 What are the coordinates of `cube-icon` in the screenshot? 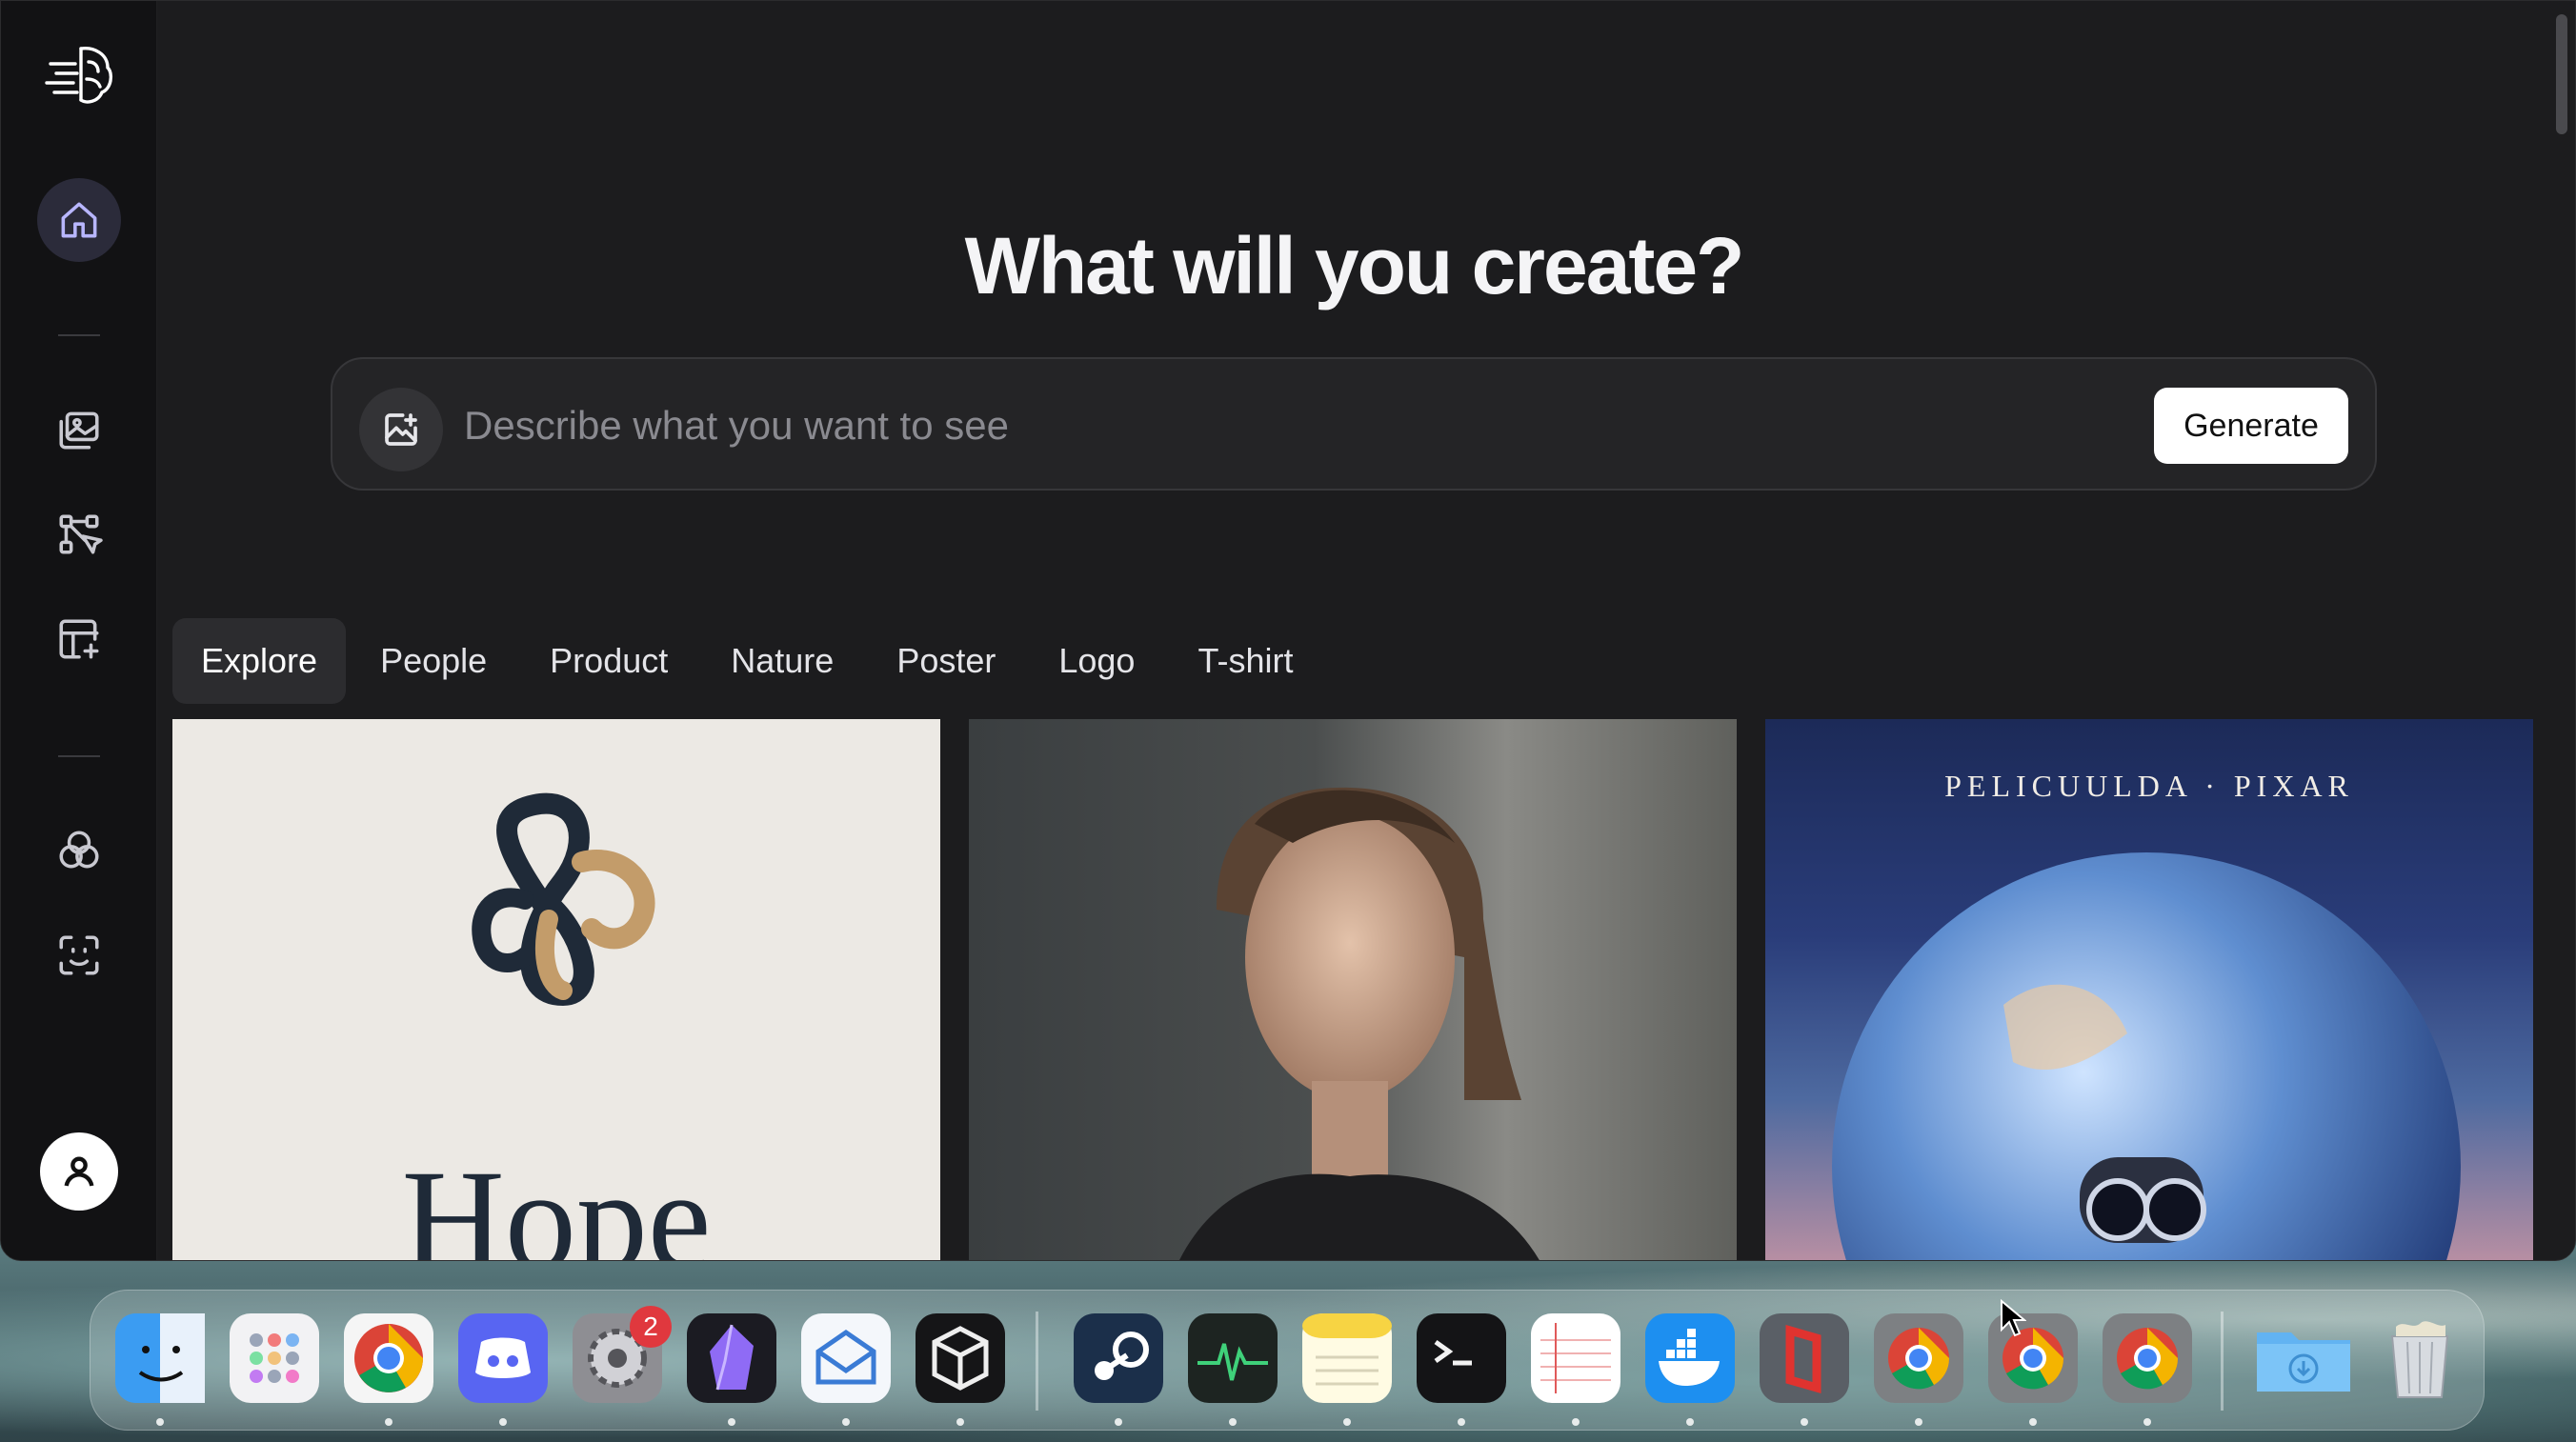 It's located at (961, 1358).